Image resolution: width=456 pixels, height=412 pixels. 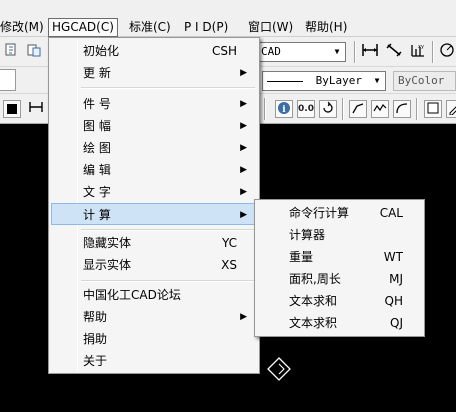 What do you see at coordinates (301, 52) in the screenshot?
I see `text-style-combo: CAD ▼` at bounding box center [301, 52].